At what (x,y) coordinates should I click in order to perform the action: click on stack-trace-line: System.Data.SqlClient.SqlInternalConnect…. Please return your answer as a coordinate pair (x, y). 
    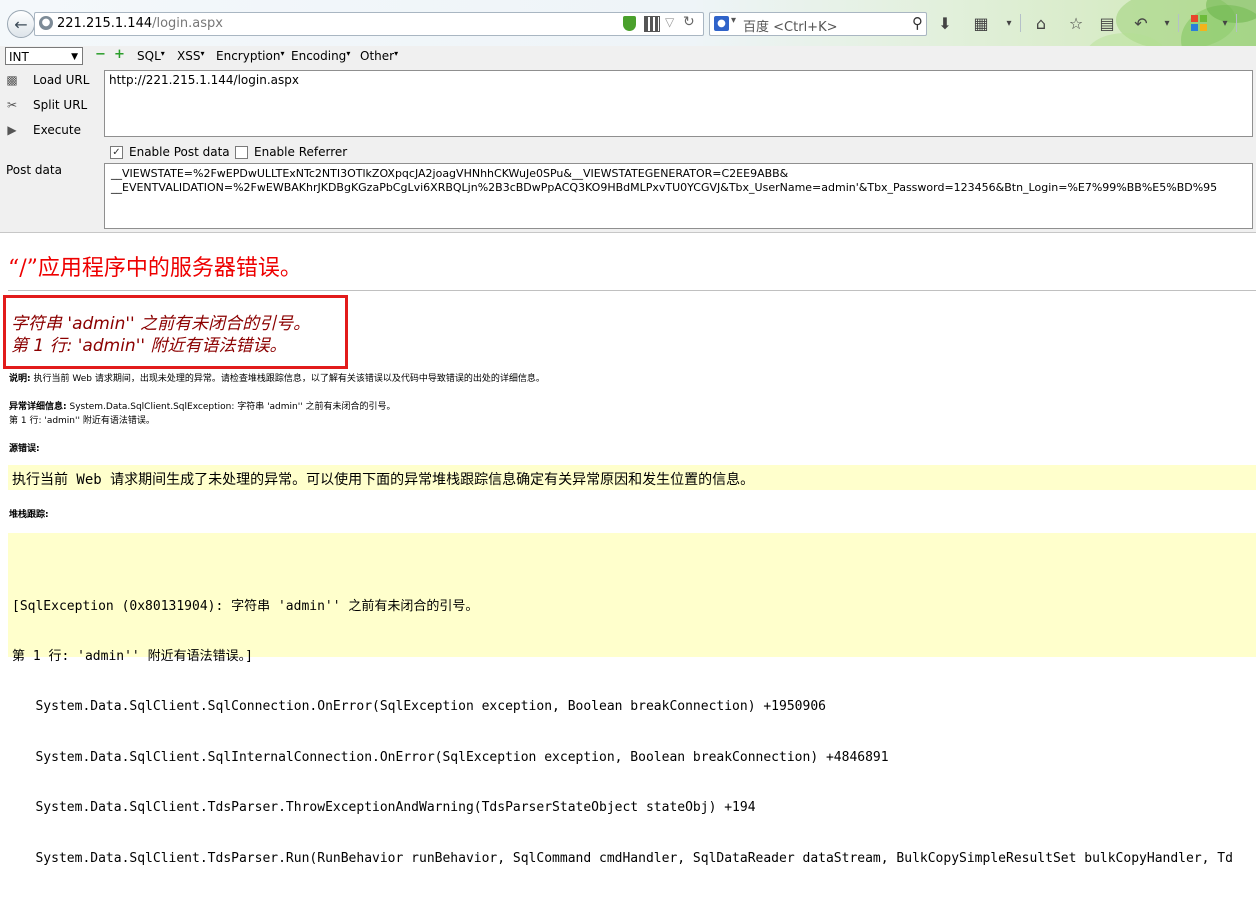
    Looking at the image, I should click on (450, 757).